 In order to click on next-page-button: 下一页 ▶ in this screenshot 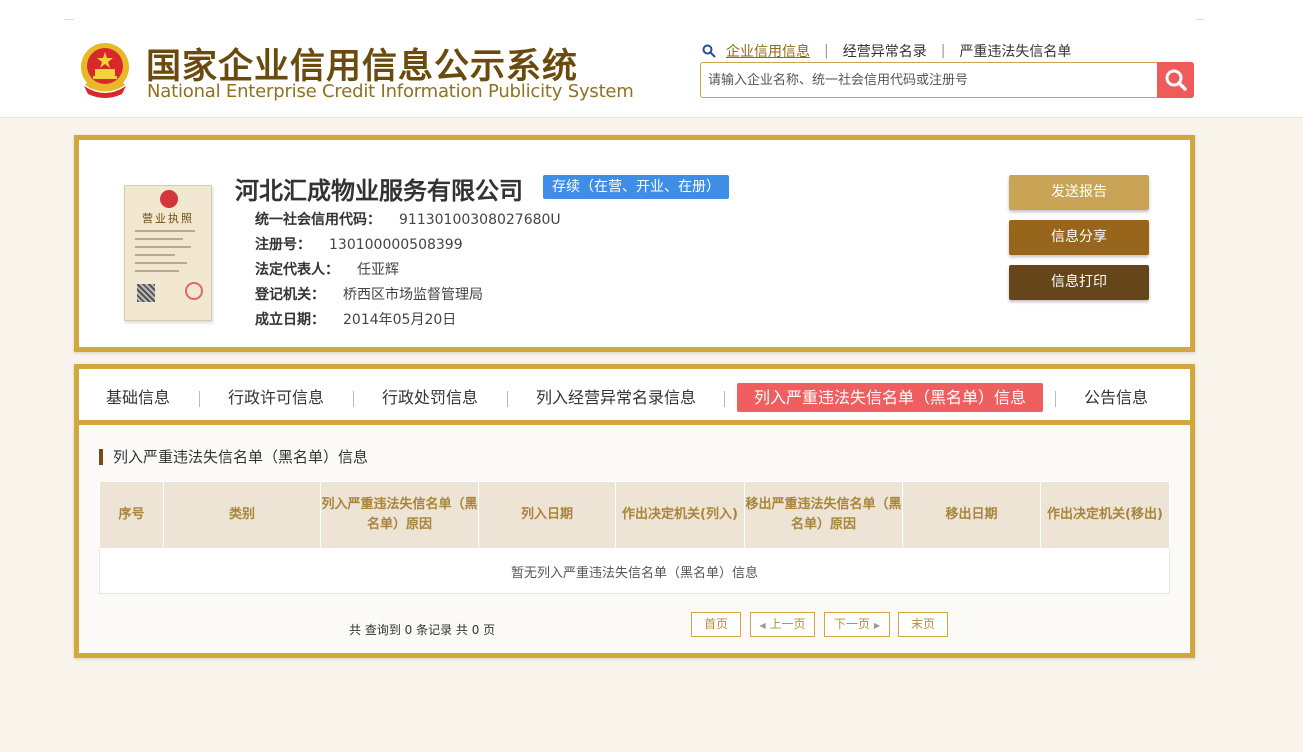, I will do `click(857, 624)`.